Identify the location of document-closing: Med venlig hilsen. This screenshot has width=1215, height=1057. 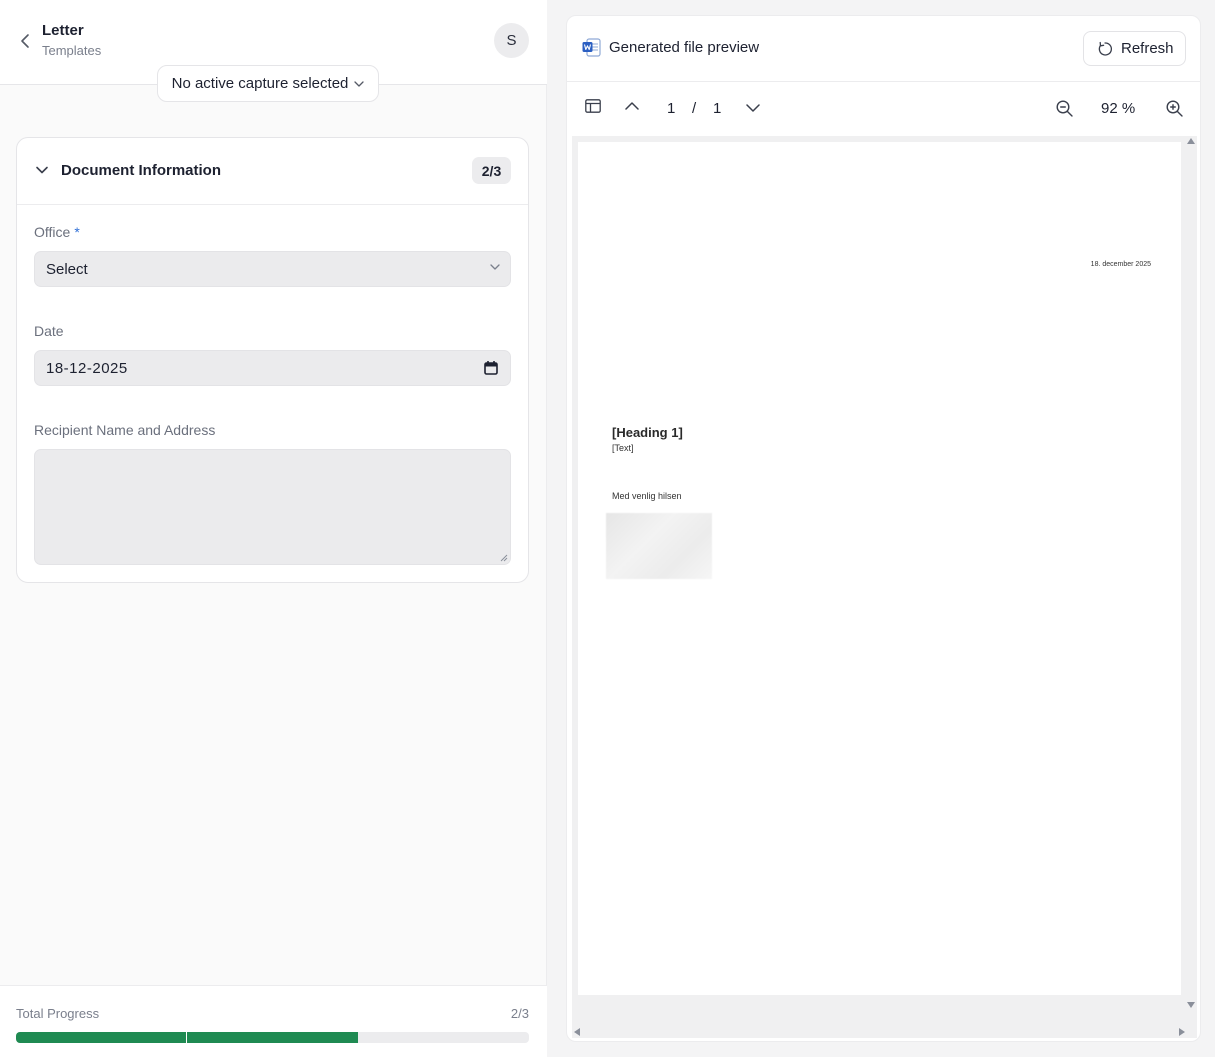
(647, 496).